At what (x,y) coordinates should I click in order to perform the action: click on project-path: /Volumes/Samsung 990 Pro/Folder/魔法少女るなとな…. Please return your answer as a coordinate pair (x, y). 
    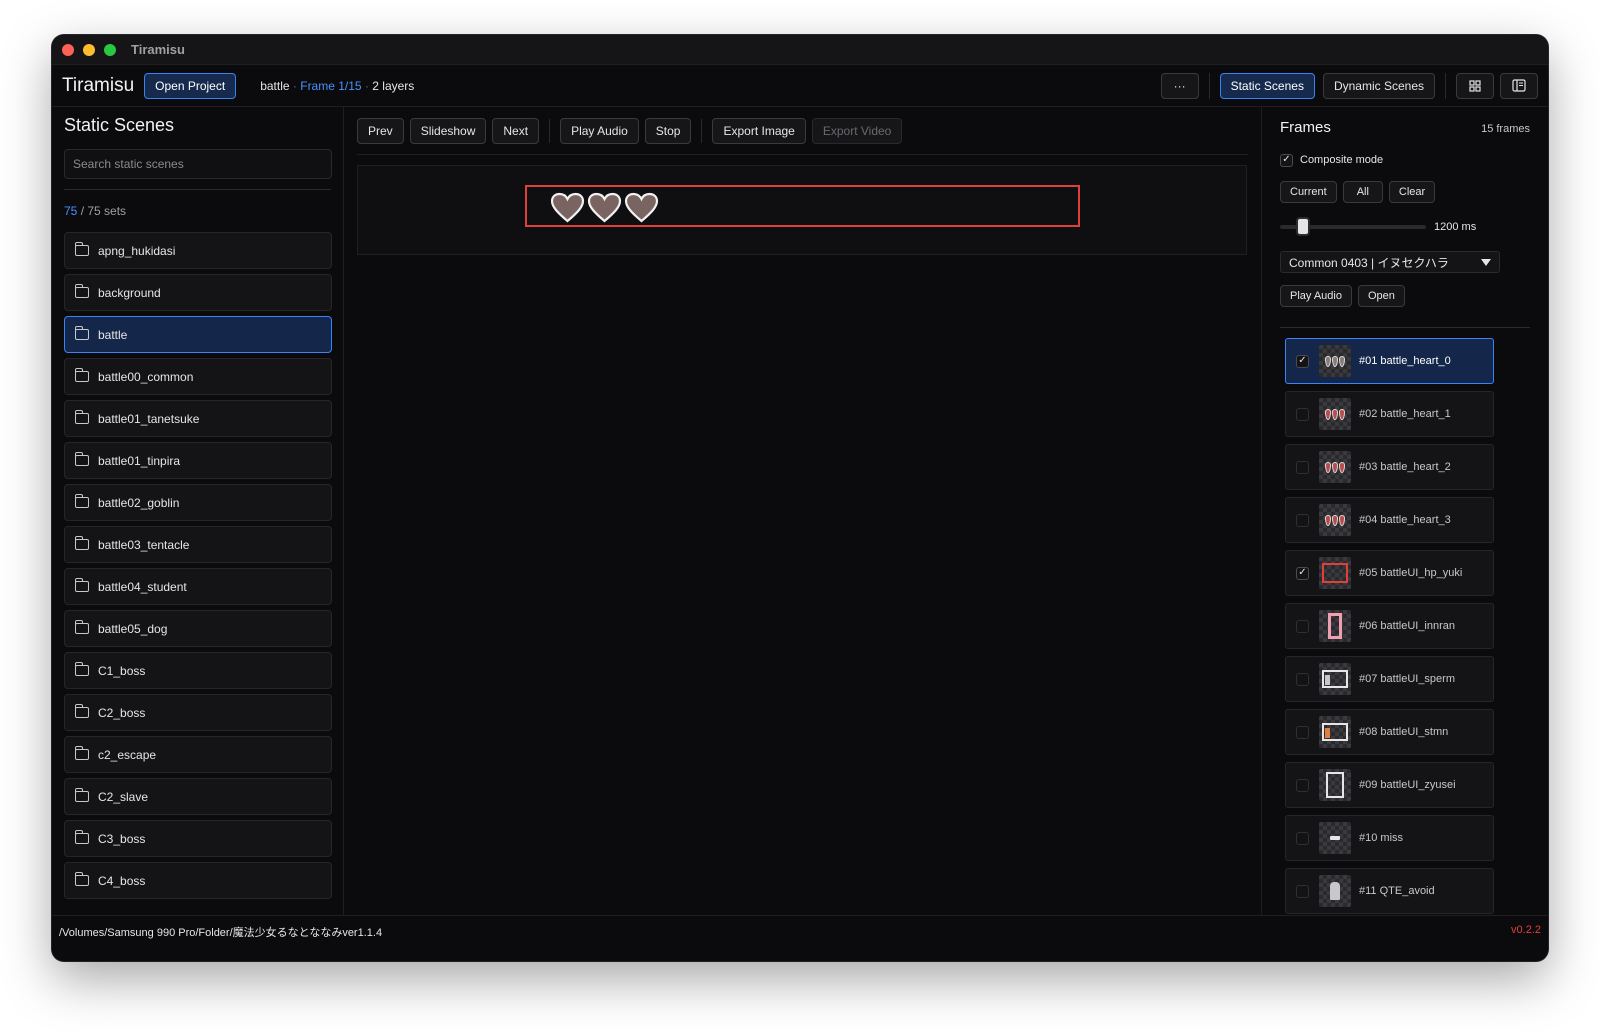
    Looking at the image, I should click on (221, 933).